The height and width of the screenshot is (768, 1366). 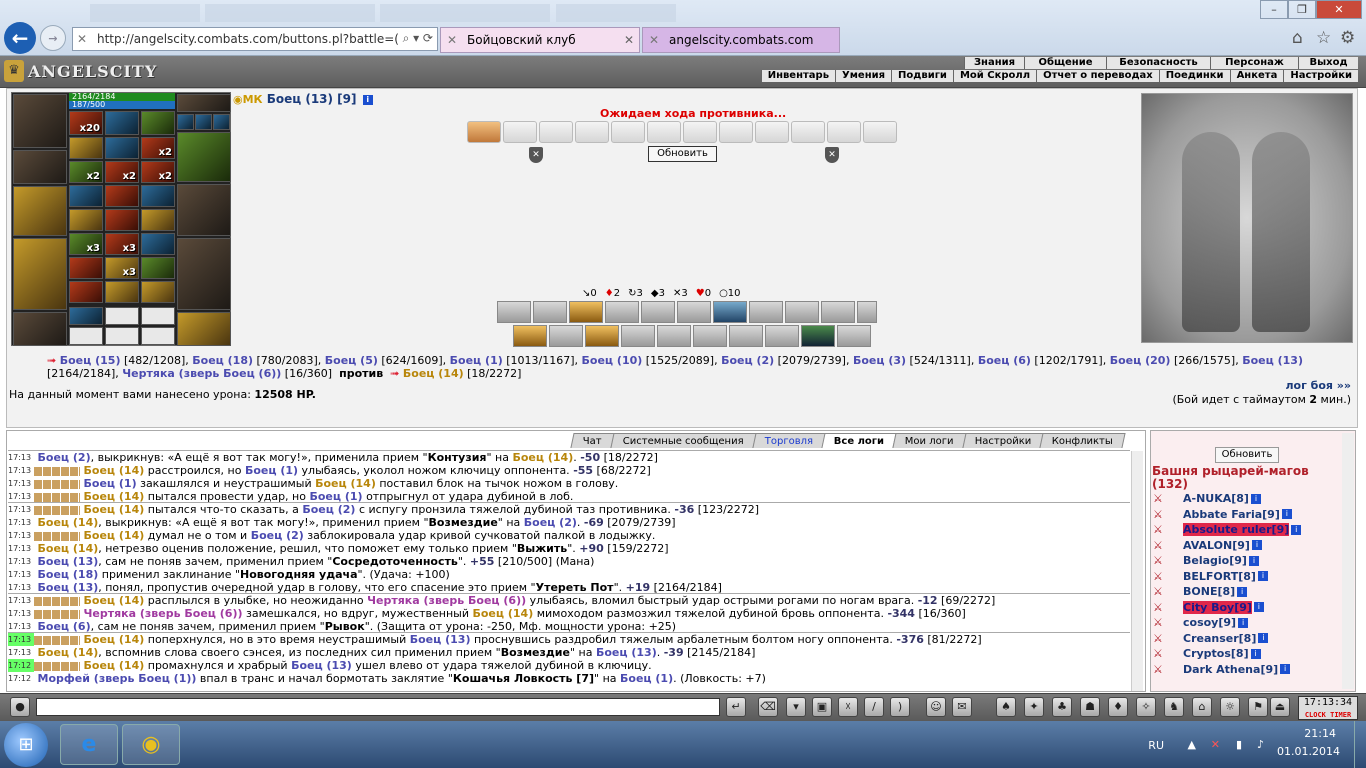 What do you see at coordinates (204, 157) in the screenshot?
I see `gloves-slot` at bounding box center [204, 157].